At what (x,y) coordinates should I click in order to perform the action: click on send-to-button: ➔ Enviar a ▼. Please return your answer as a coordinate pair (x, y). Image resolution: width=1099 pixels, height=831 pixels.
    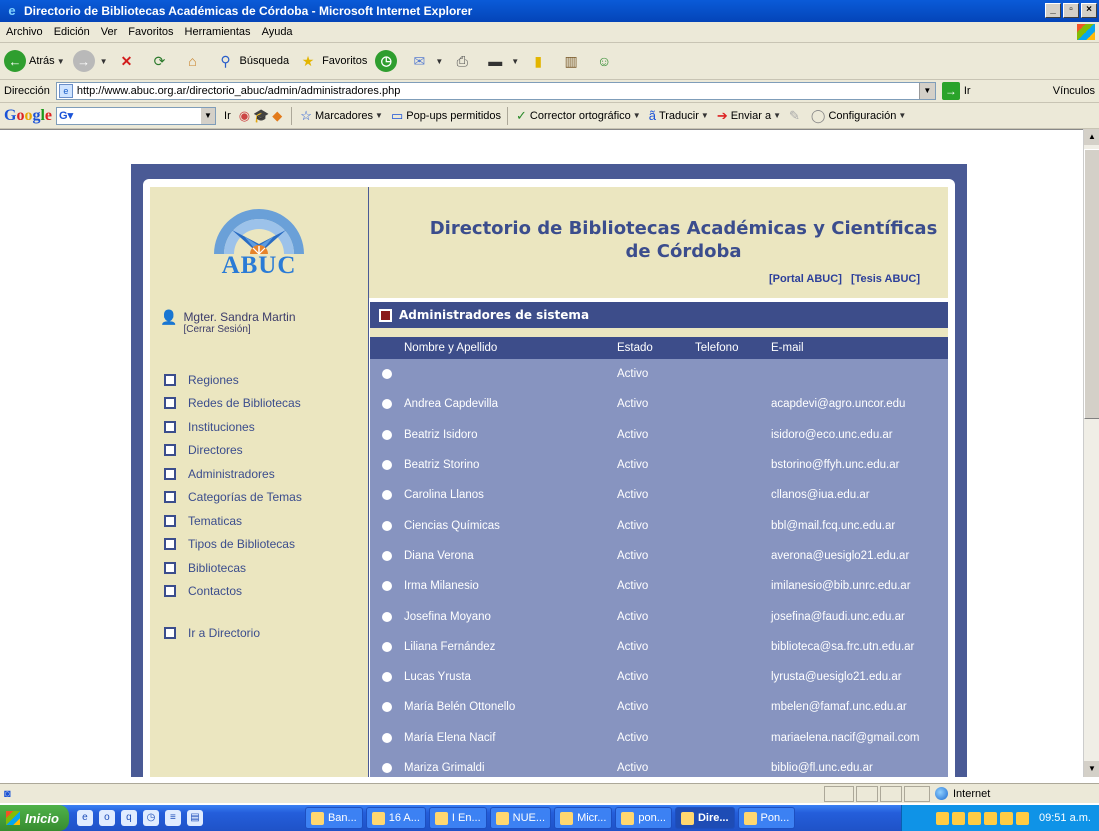
    Looking at the image, I should click on (749, 116).